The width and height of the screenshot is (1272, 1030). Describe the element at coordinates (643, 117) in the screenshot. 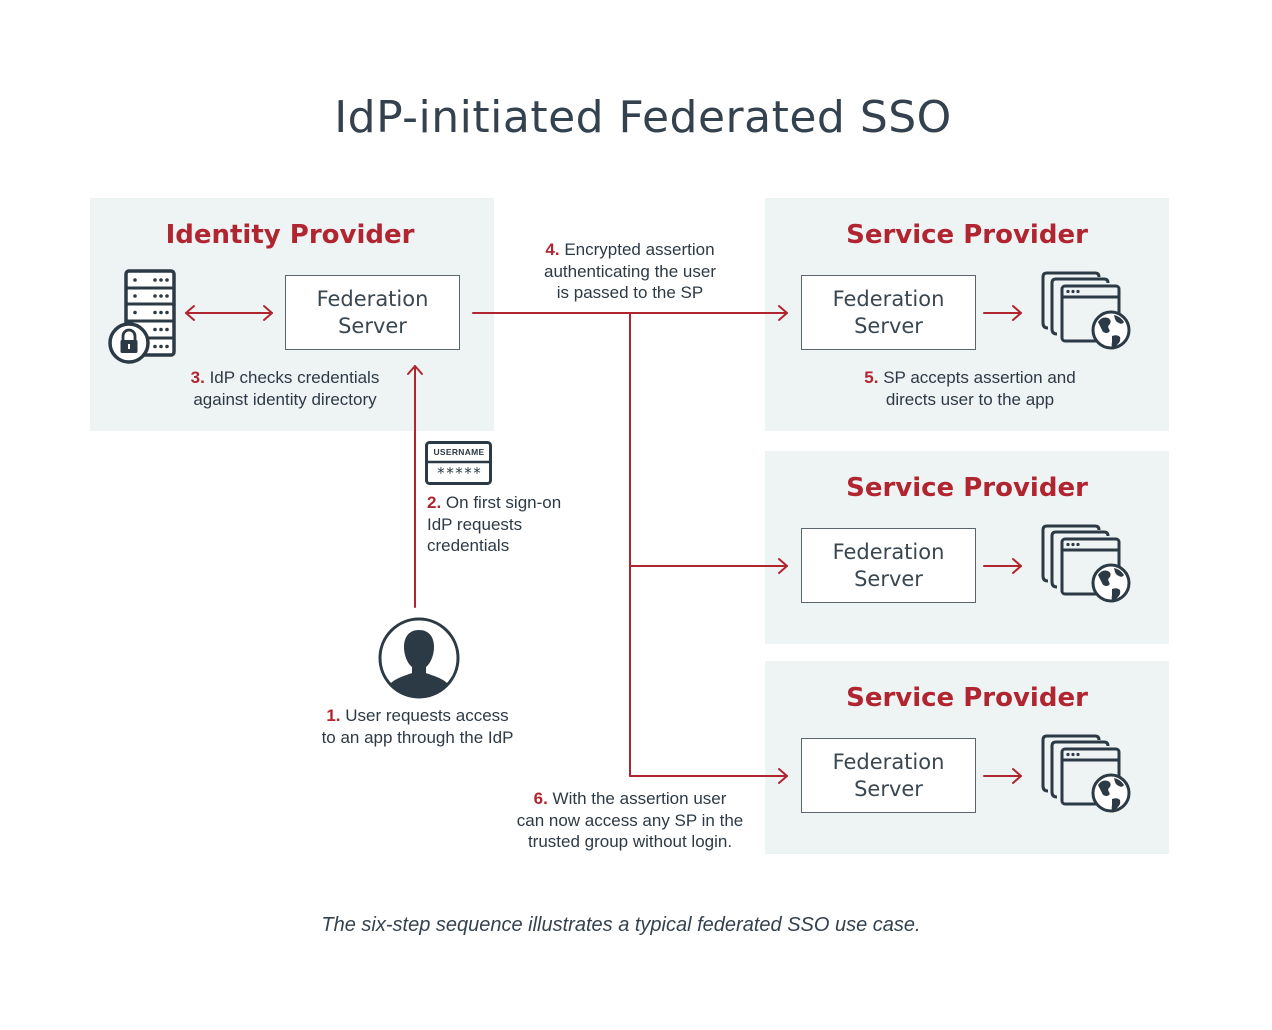

I see `diagram-title: IdP-initiated Federated SSO` at that location.